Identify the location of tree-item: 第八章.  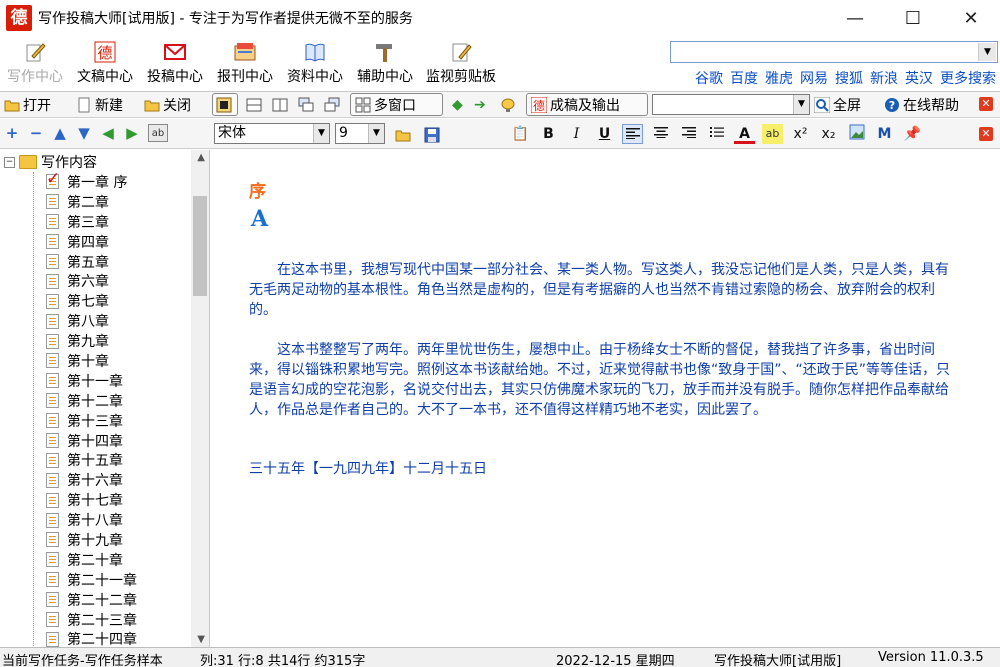
(91, 321).